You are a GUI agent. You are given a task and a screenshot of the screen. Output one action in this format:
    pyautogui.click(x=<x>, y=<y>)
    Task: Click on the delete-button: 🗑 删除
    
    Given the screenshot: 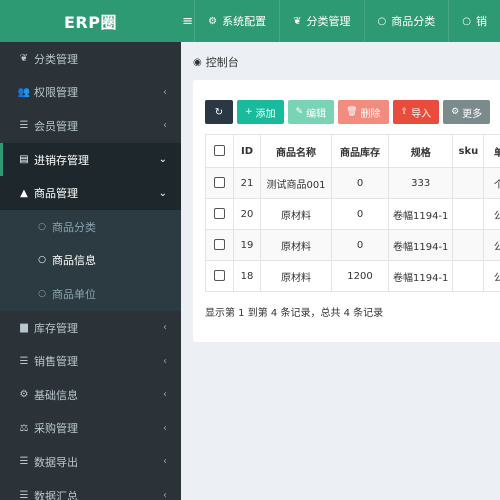 What is the action you would take?
    pyautogui.click(x=363, y=112)
    